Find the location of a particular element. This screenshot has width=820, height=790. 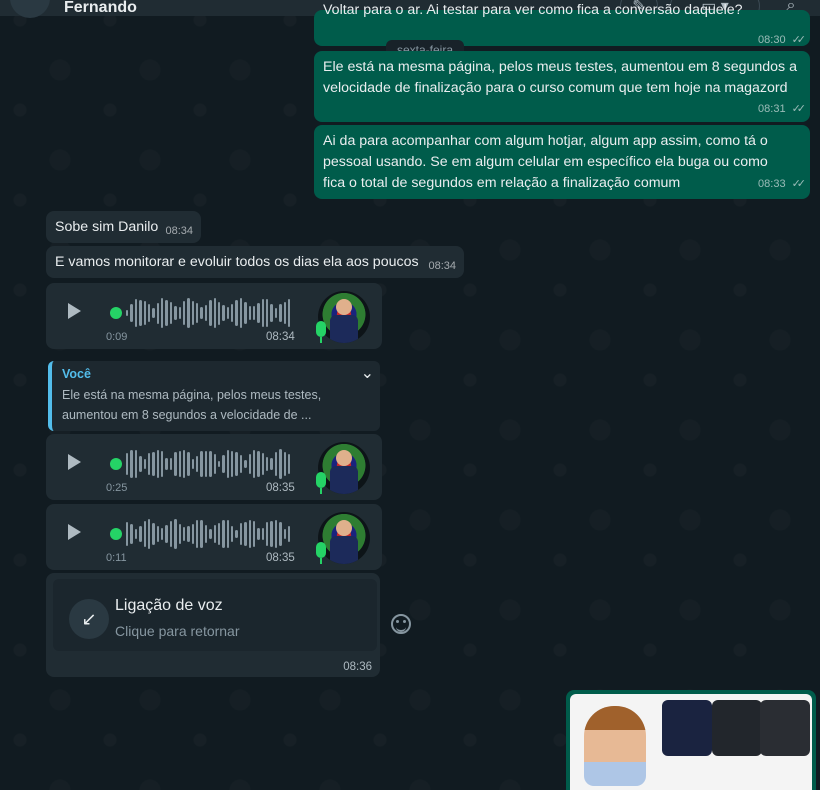

image-message is located at coordinates (691, 740).